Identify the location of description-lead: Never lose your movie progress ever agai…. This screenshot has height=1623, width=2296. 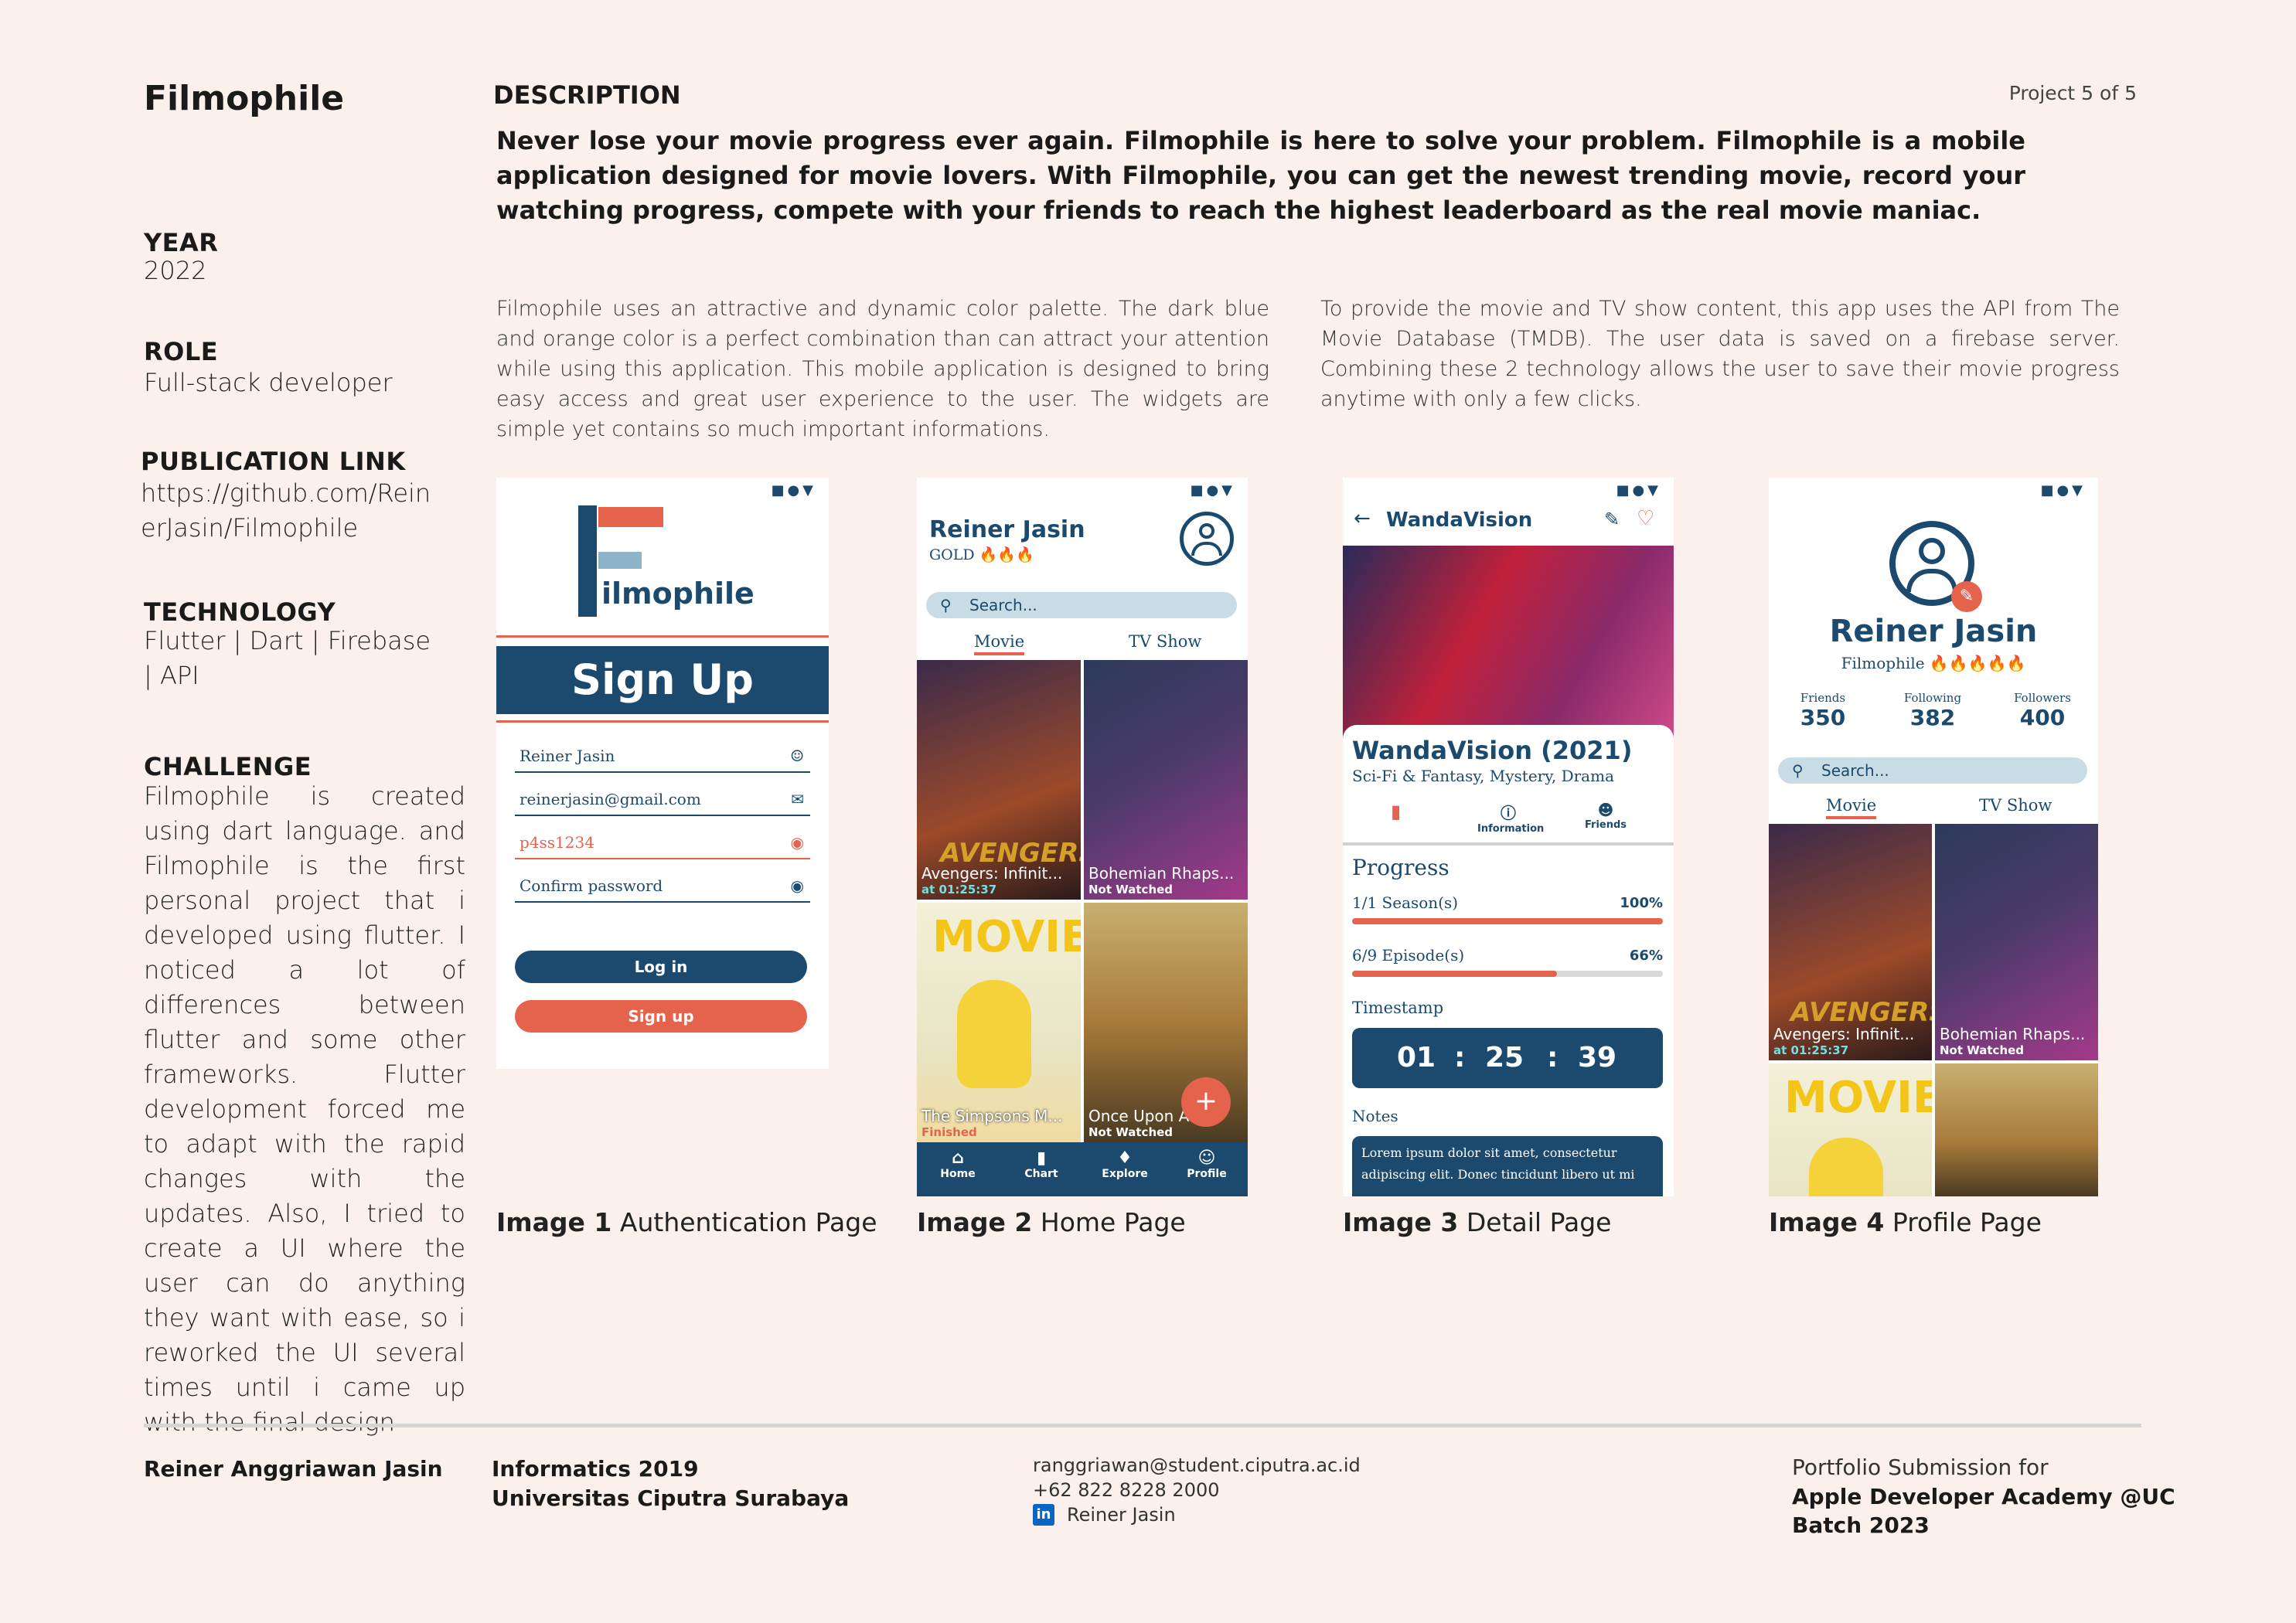
(1260, 175).